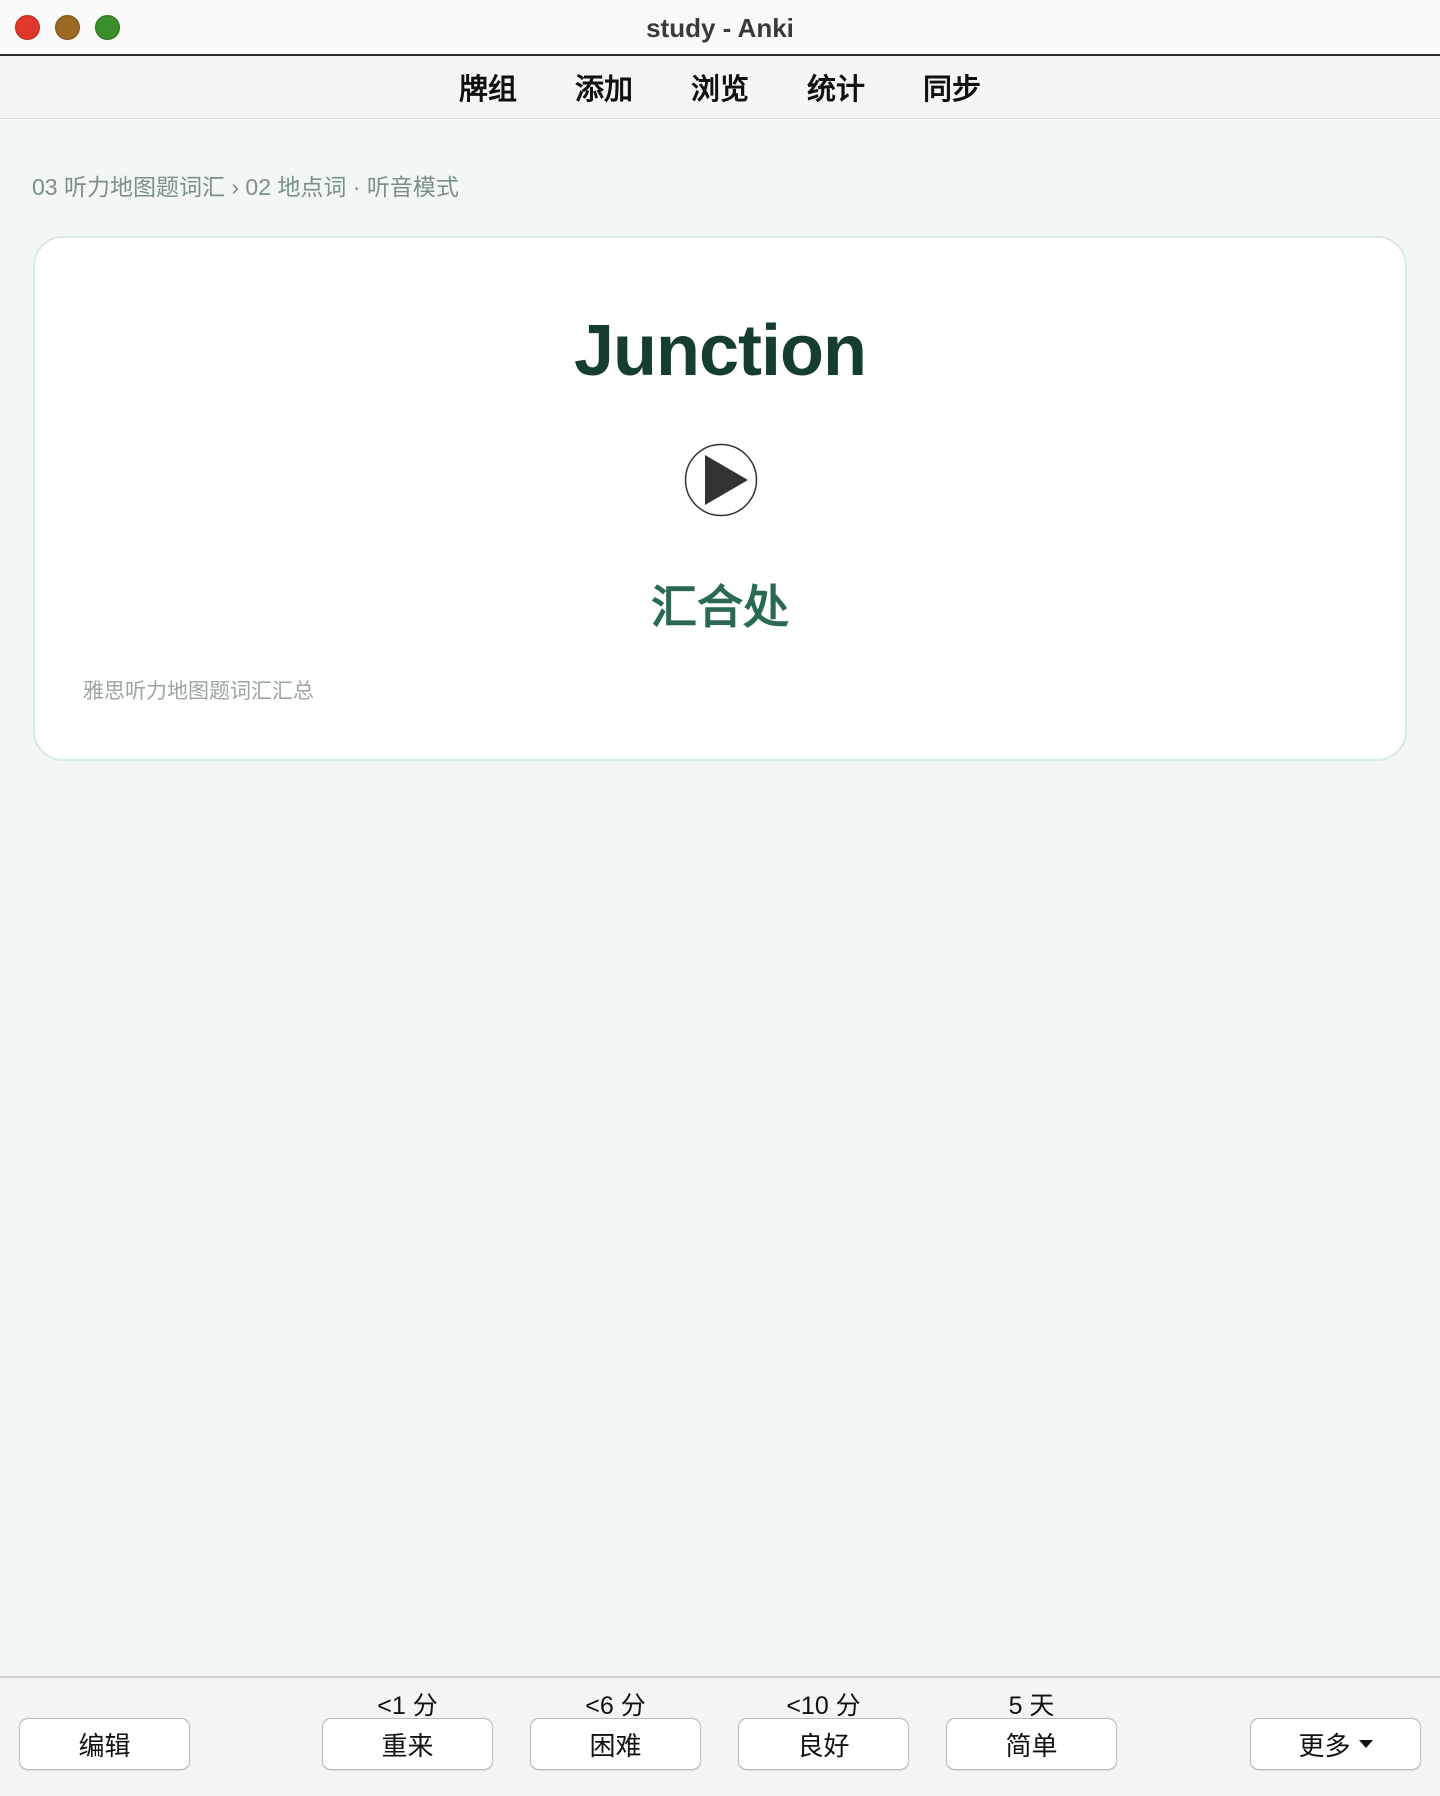  I want to click on window-title: study - Anki, so click(720, 28).